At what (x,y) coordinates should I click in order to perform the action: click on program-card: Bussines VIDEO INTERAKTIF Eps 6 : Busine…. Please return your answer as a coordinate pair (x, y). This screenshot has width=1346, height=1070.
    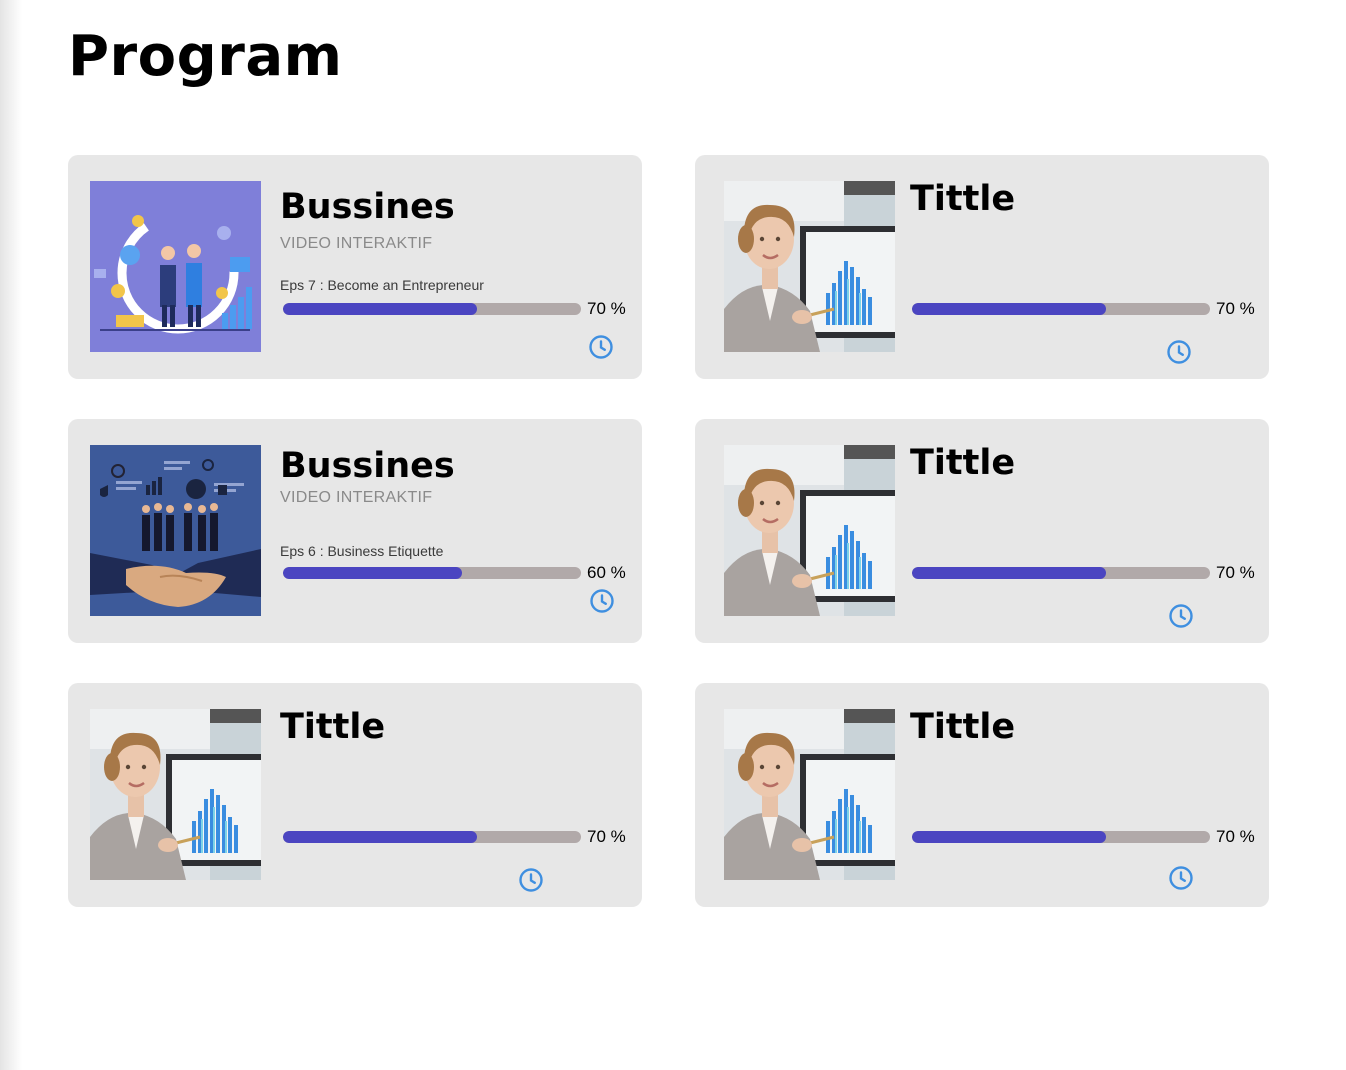
    Looking at the image, I should click on (355, 531).